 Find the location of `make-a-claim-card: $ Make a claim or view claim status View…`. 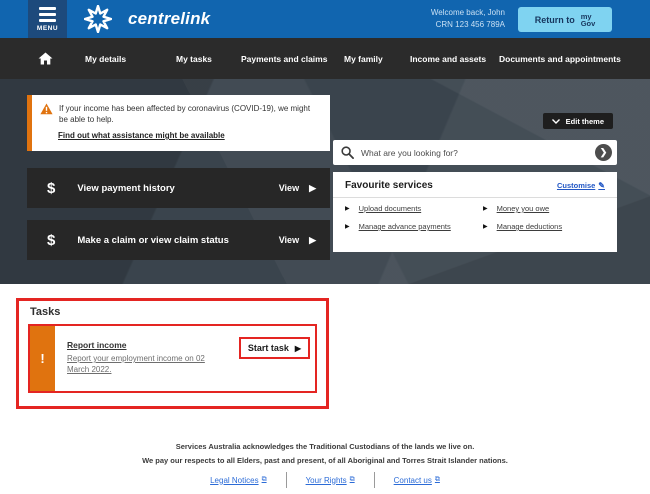

make-a-claim-card: $ Make a claim or view claim status View… is located at coordinates (178, 240).